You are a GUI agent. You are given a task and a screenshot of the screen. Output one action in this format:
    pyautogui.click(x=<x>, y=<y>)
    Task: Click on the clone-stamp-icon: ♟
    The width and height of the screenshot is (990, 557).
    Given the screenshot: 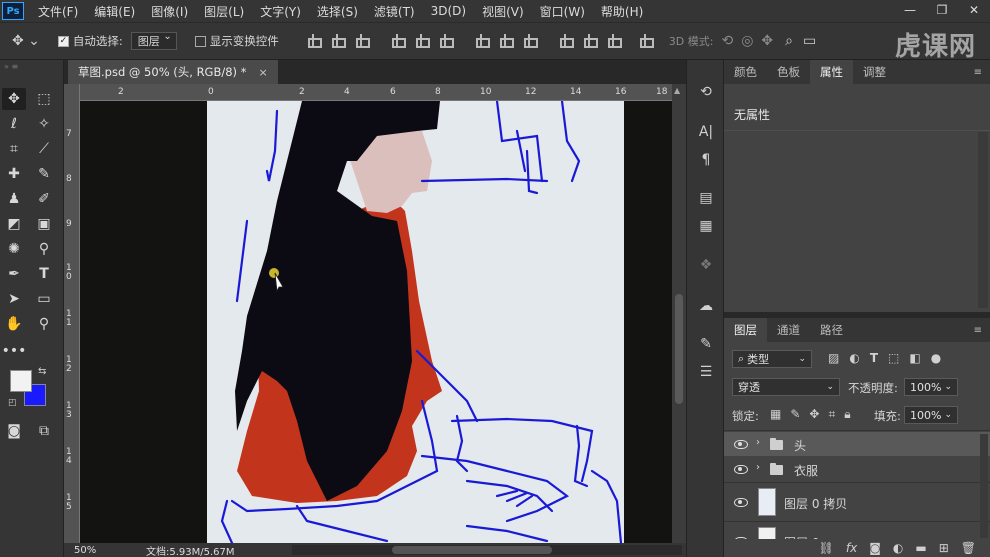 What is the action you would take?
    pyautogui.click(x=14, y=199)
    